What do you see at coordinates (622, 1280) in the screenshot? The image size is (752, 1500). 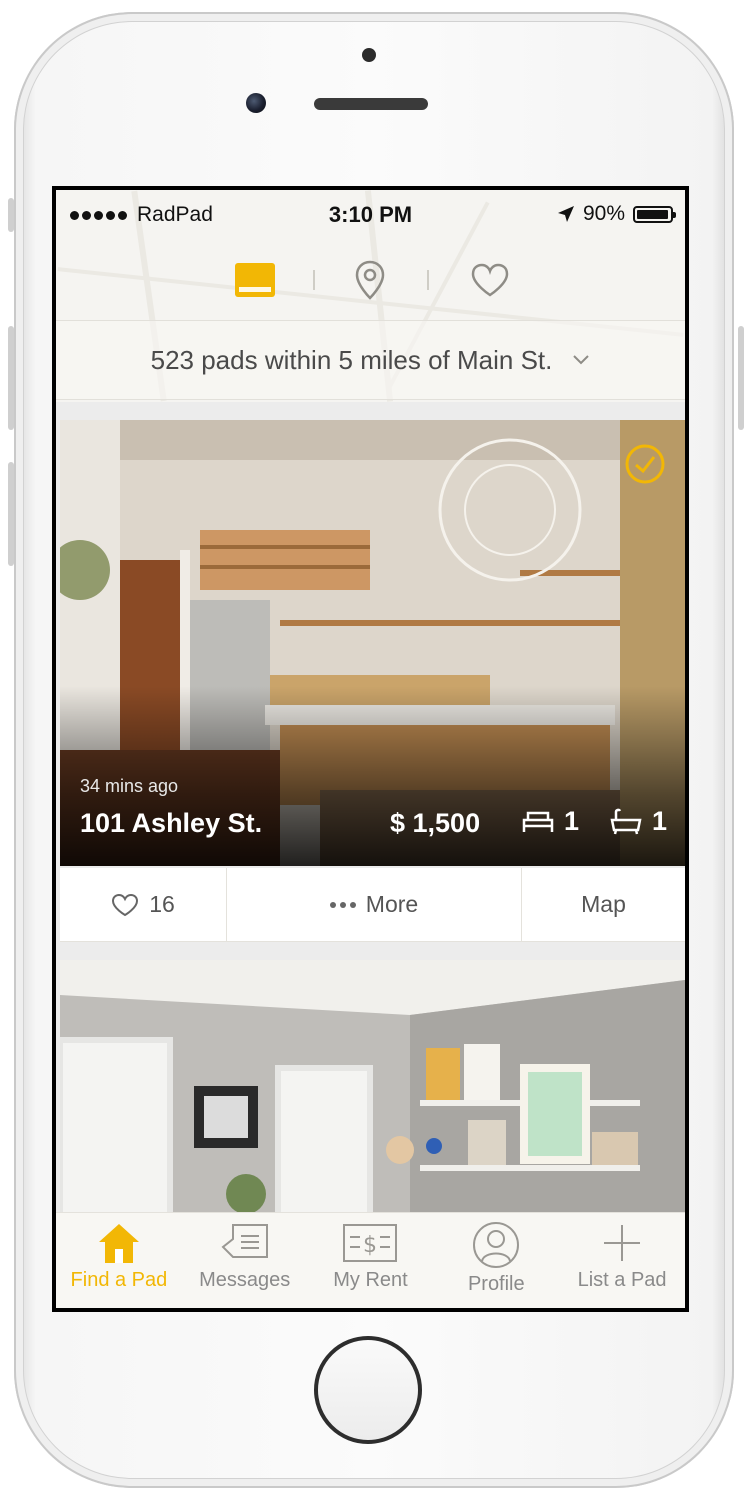 I see `tab-label: List a Pad` at bounding box center [622, 1280].